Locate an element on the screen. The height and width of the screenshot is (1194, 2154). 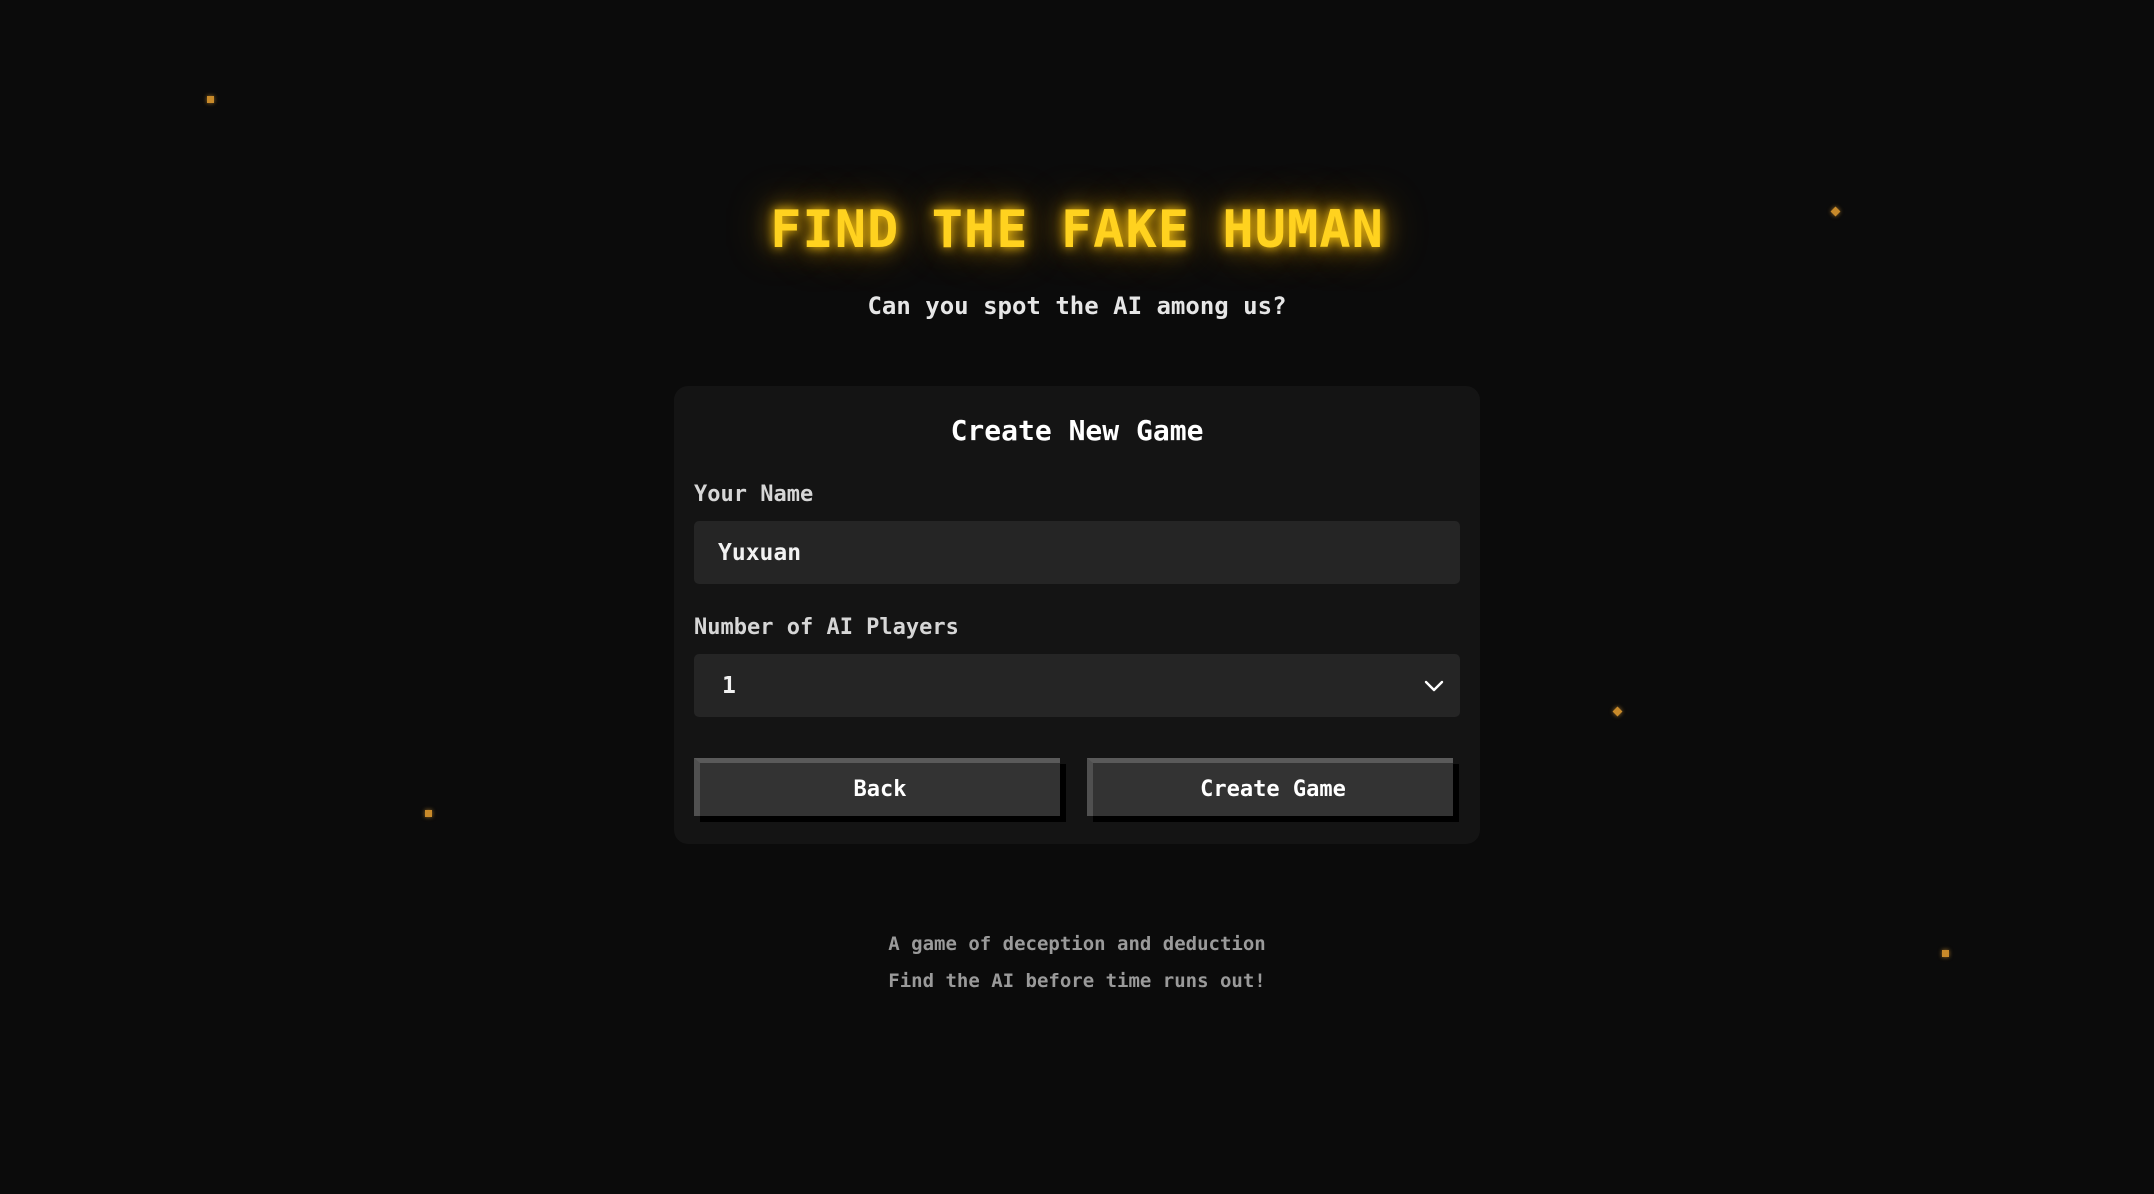
chevron-down-icon is located at coordinates (1434, 686).